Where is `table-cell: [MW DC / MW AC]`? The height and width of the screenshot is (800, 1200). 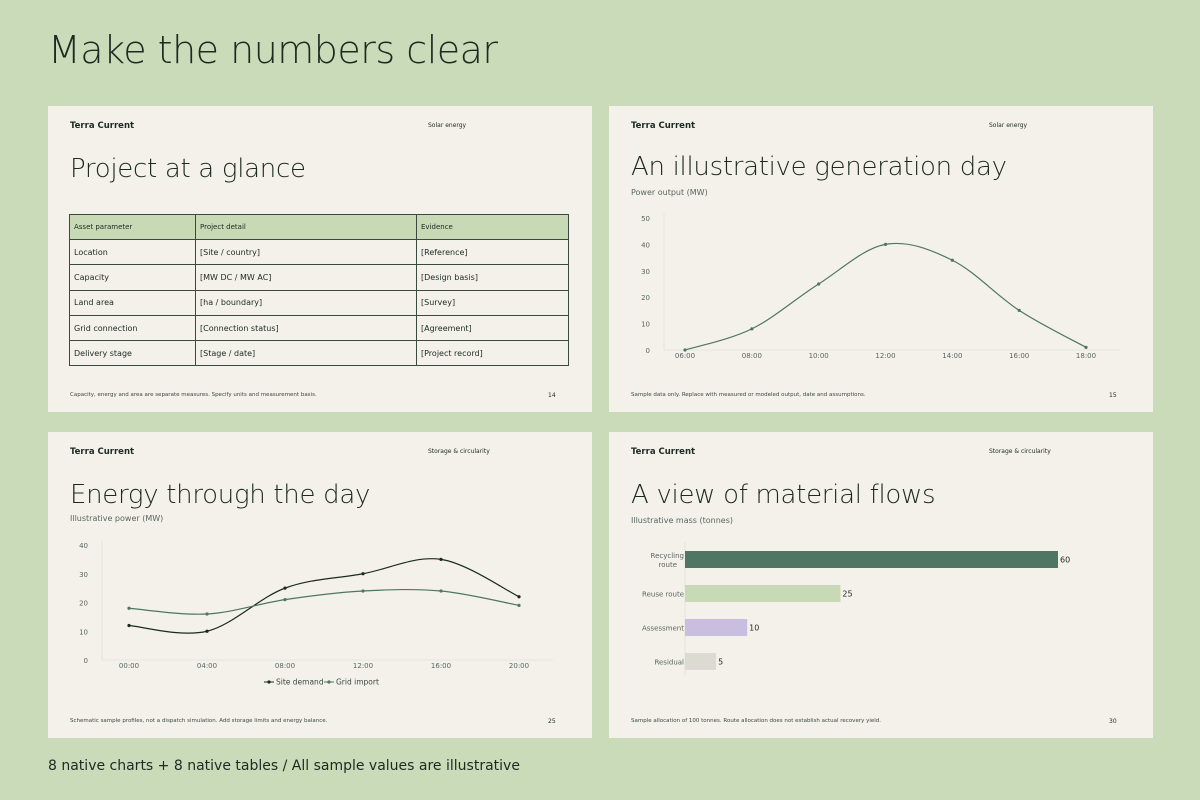 table-cell: [MW DC / MW AC] is located at coordinates (306, 277).